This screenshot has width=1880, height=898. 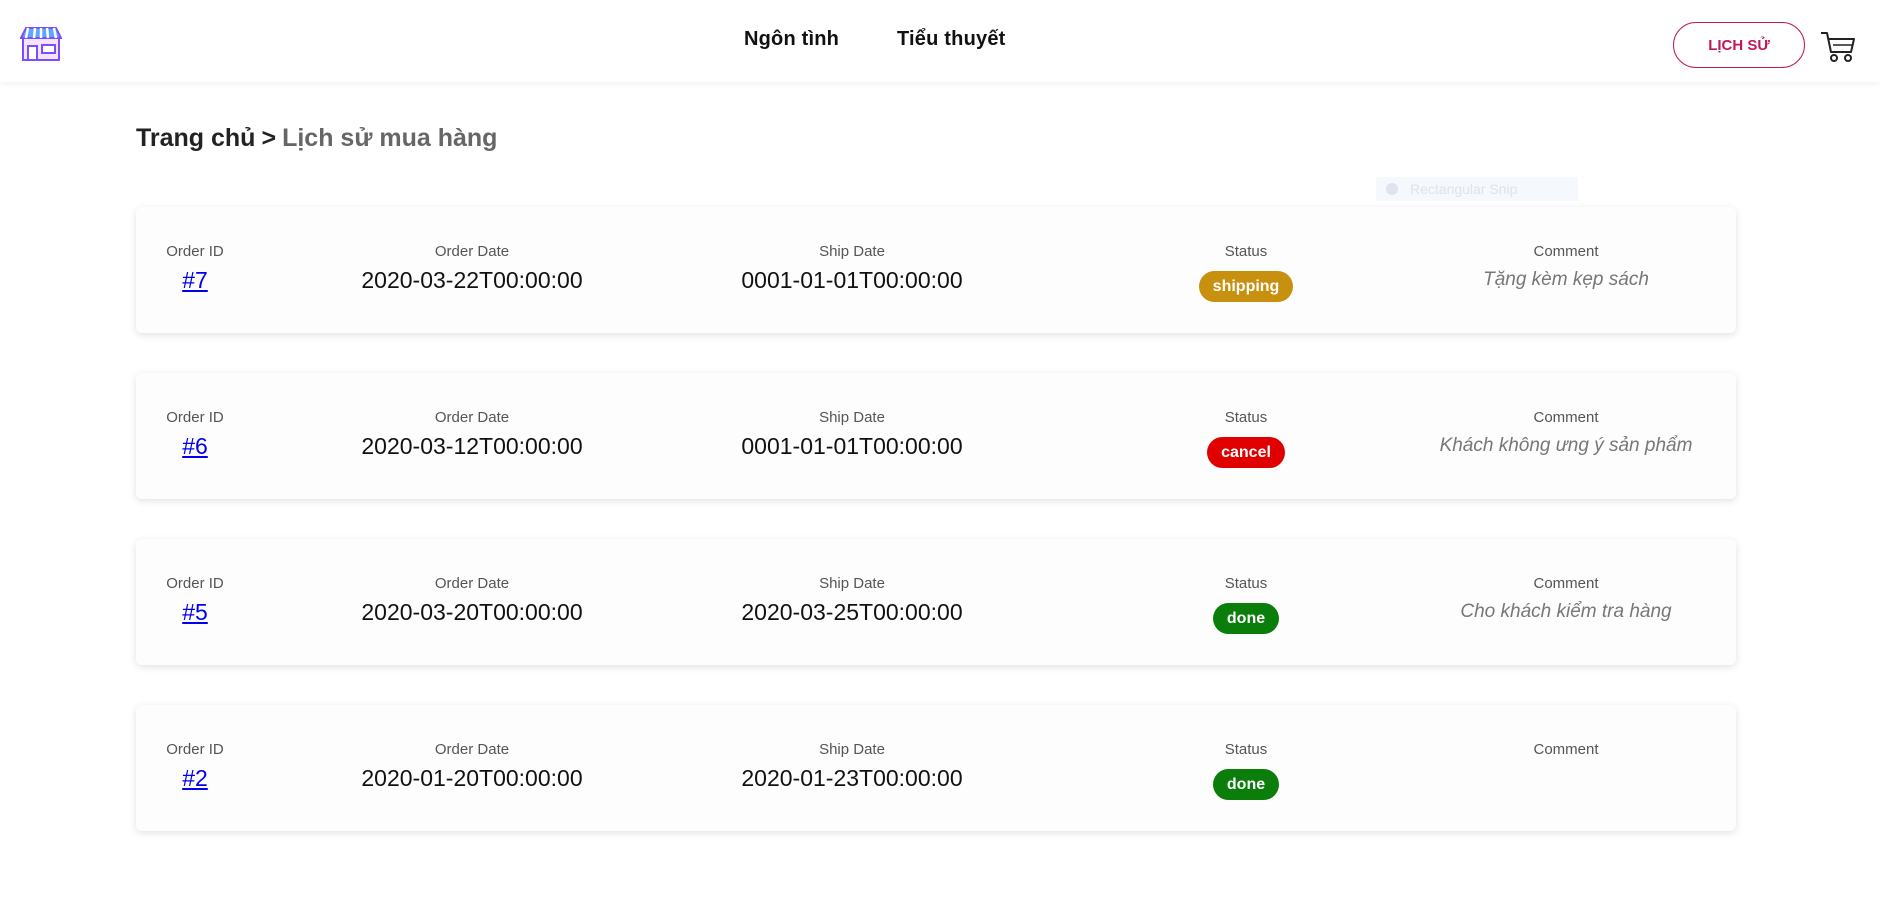 What do you see at coordinates (791, 39) in the screenshot?
I see `nav-item-ngon-tinh: Ngôn tình` at bounding box center [791, 39].